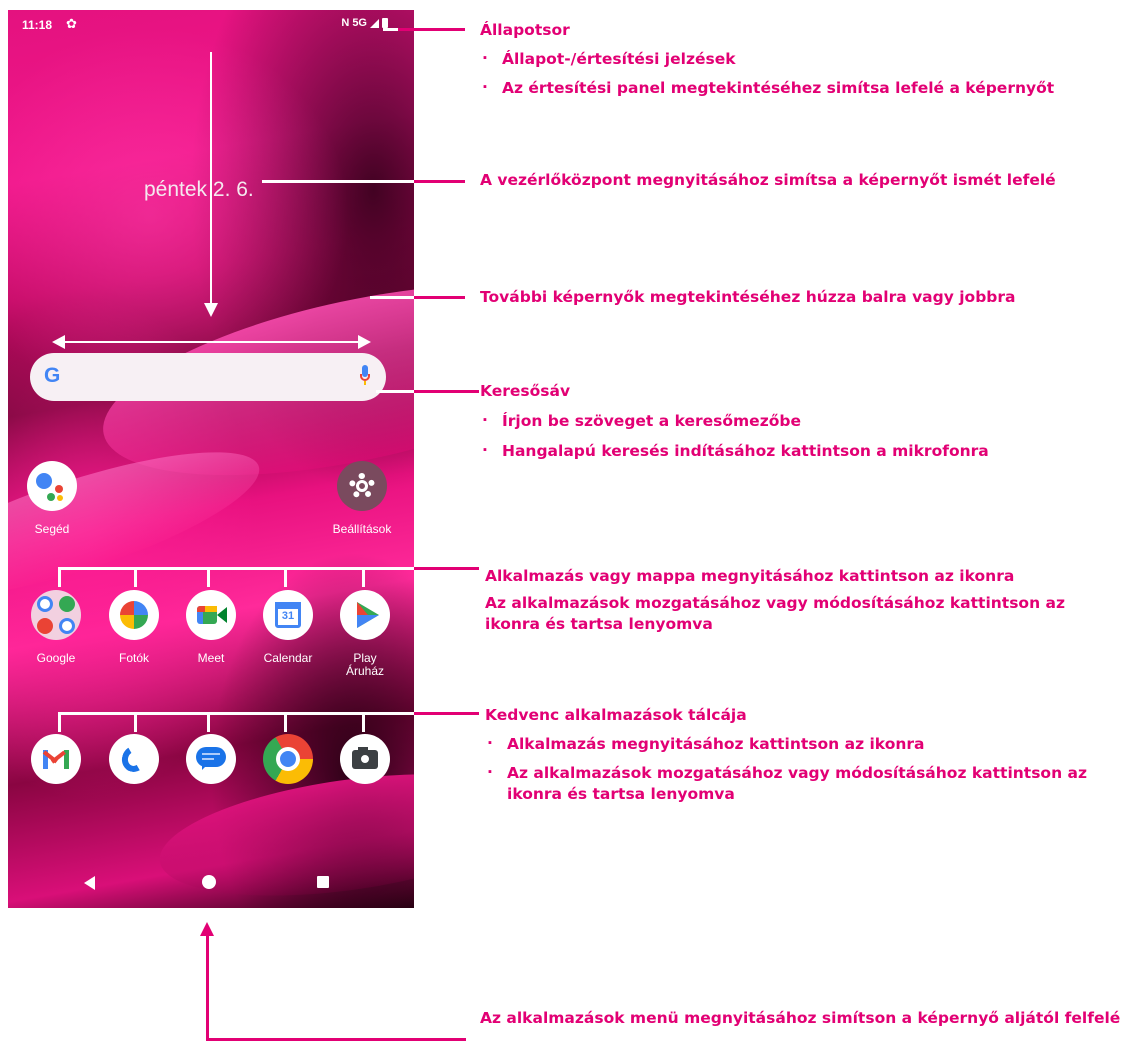 Image resolution: width=1141 pixels, height=1055 pixels. What do you see at coordinates (52, 529) in the screenshot?
I see `app-label: Segéd` at bounding box center [52, 529].